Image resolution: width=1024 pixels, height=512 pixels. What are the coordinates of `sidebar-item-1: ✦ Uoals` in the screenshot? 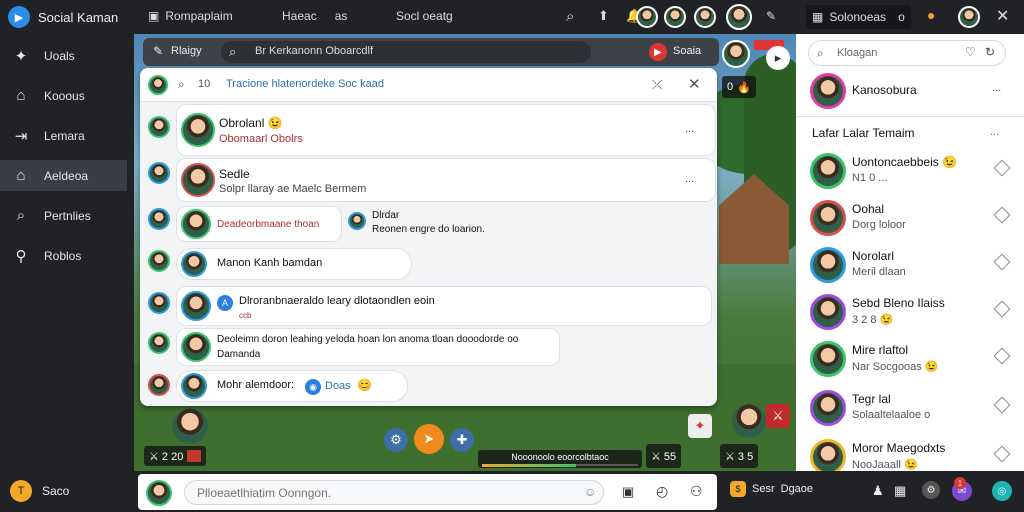 It's located at (63, 55).